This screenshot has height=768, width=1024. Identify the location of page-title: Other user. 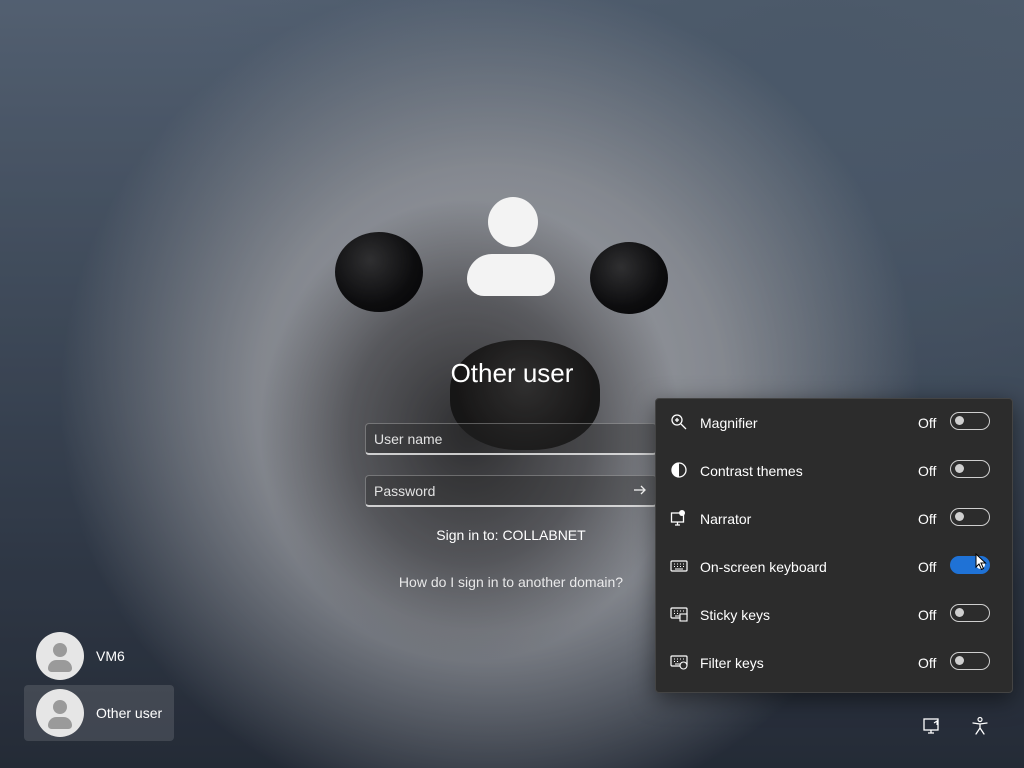
(512, 373).